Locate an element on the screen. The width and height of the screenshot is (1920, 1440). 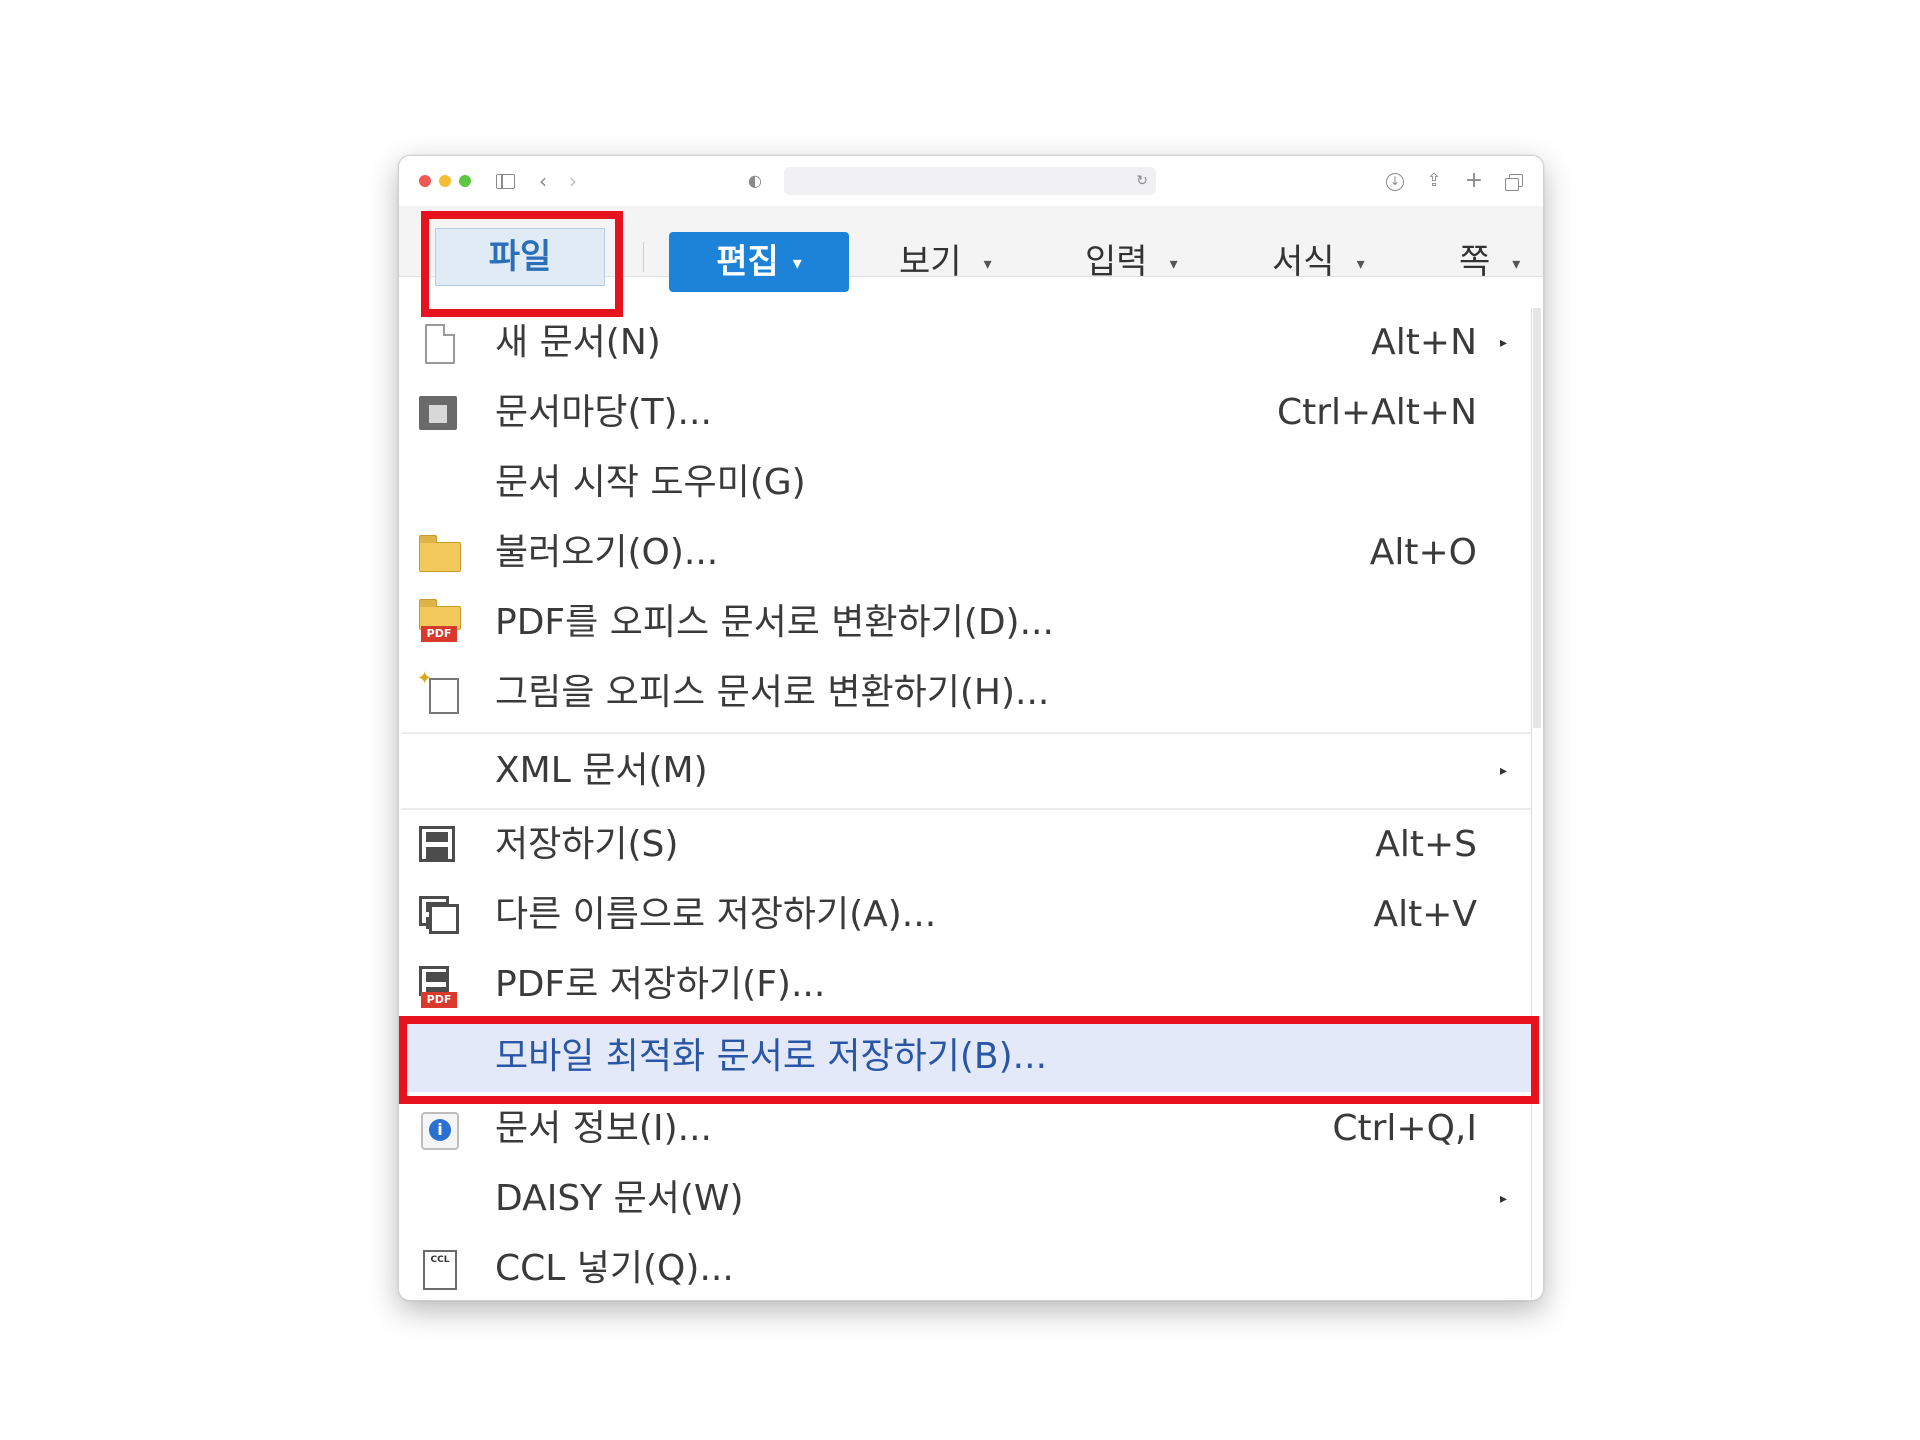
save-pdf-icon: PDF is located at coordinates (439, 986).